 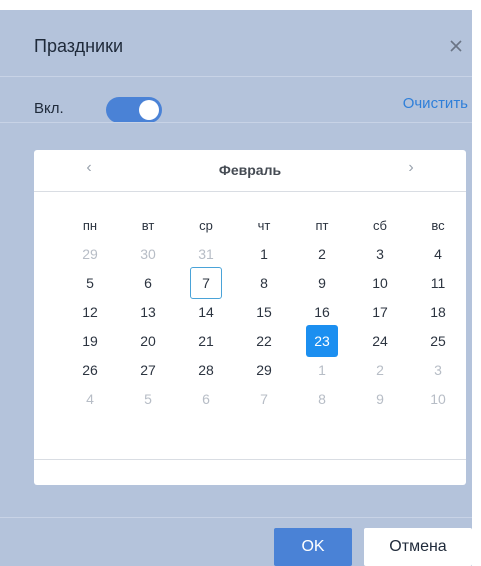 What do you see at coordinates (236, 122) in the screenshot?
I see `toolbar-divider` at bounding box center [236, 122].